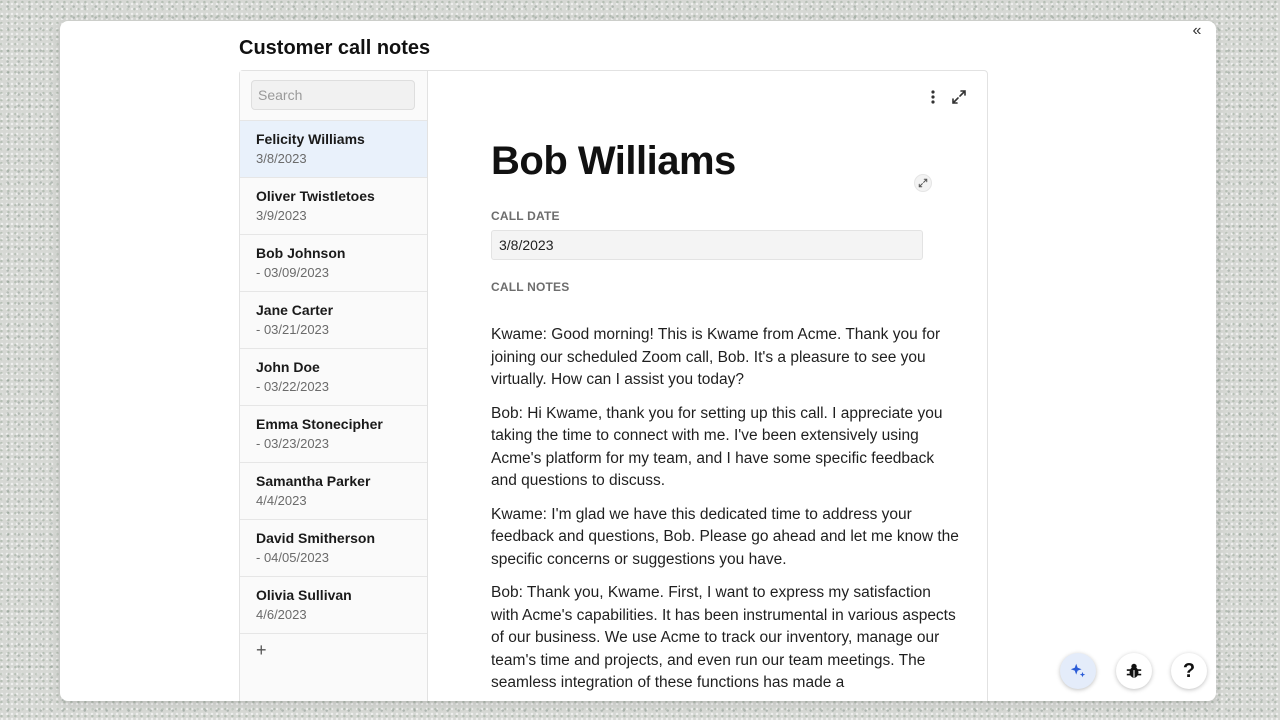 This screenshot has height=720, width=1280. What do you see at coordinates (333, 605) in the screenshot?
I see `list-item: Olivia Sullivan 4/6/2023` at bounding box center [333, 605].